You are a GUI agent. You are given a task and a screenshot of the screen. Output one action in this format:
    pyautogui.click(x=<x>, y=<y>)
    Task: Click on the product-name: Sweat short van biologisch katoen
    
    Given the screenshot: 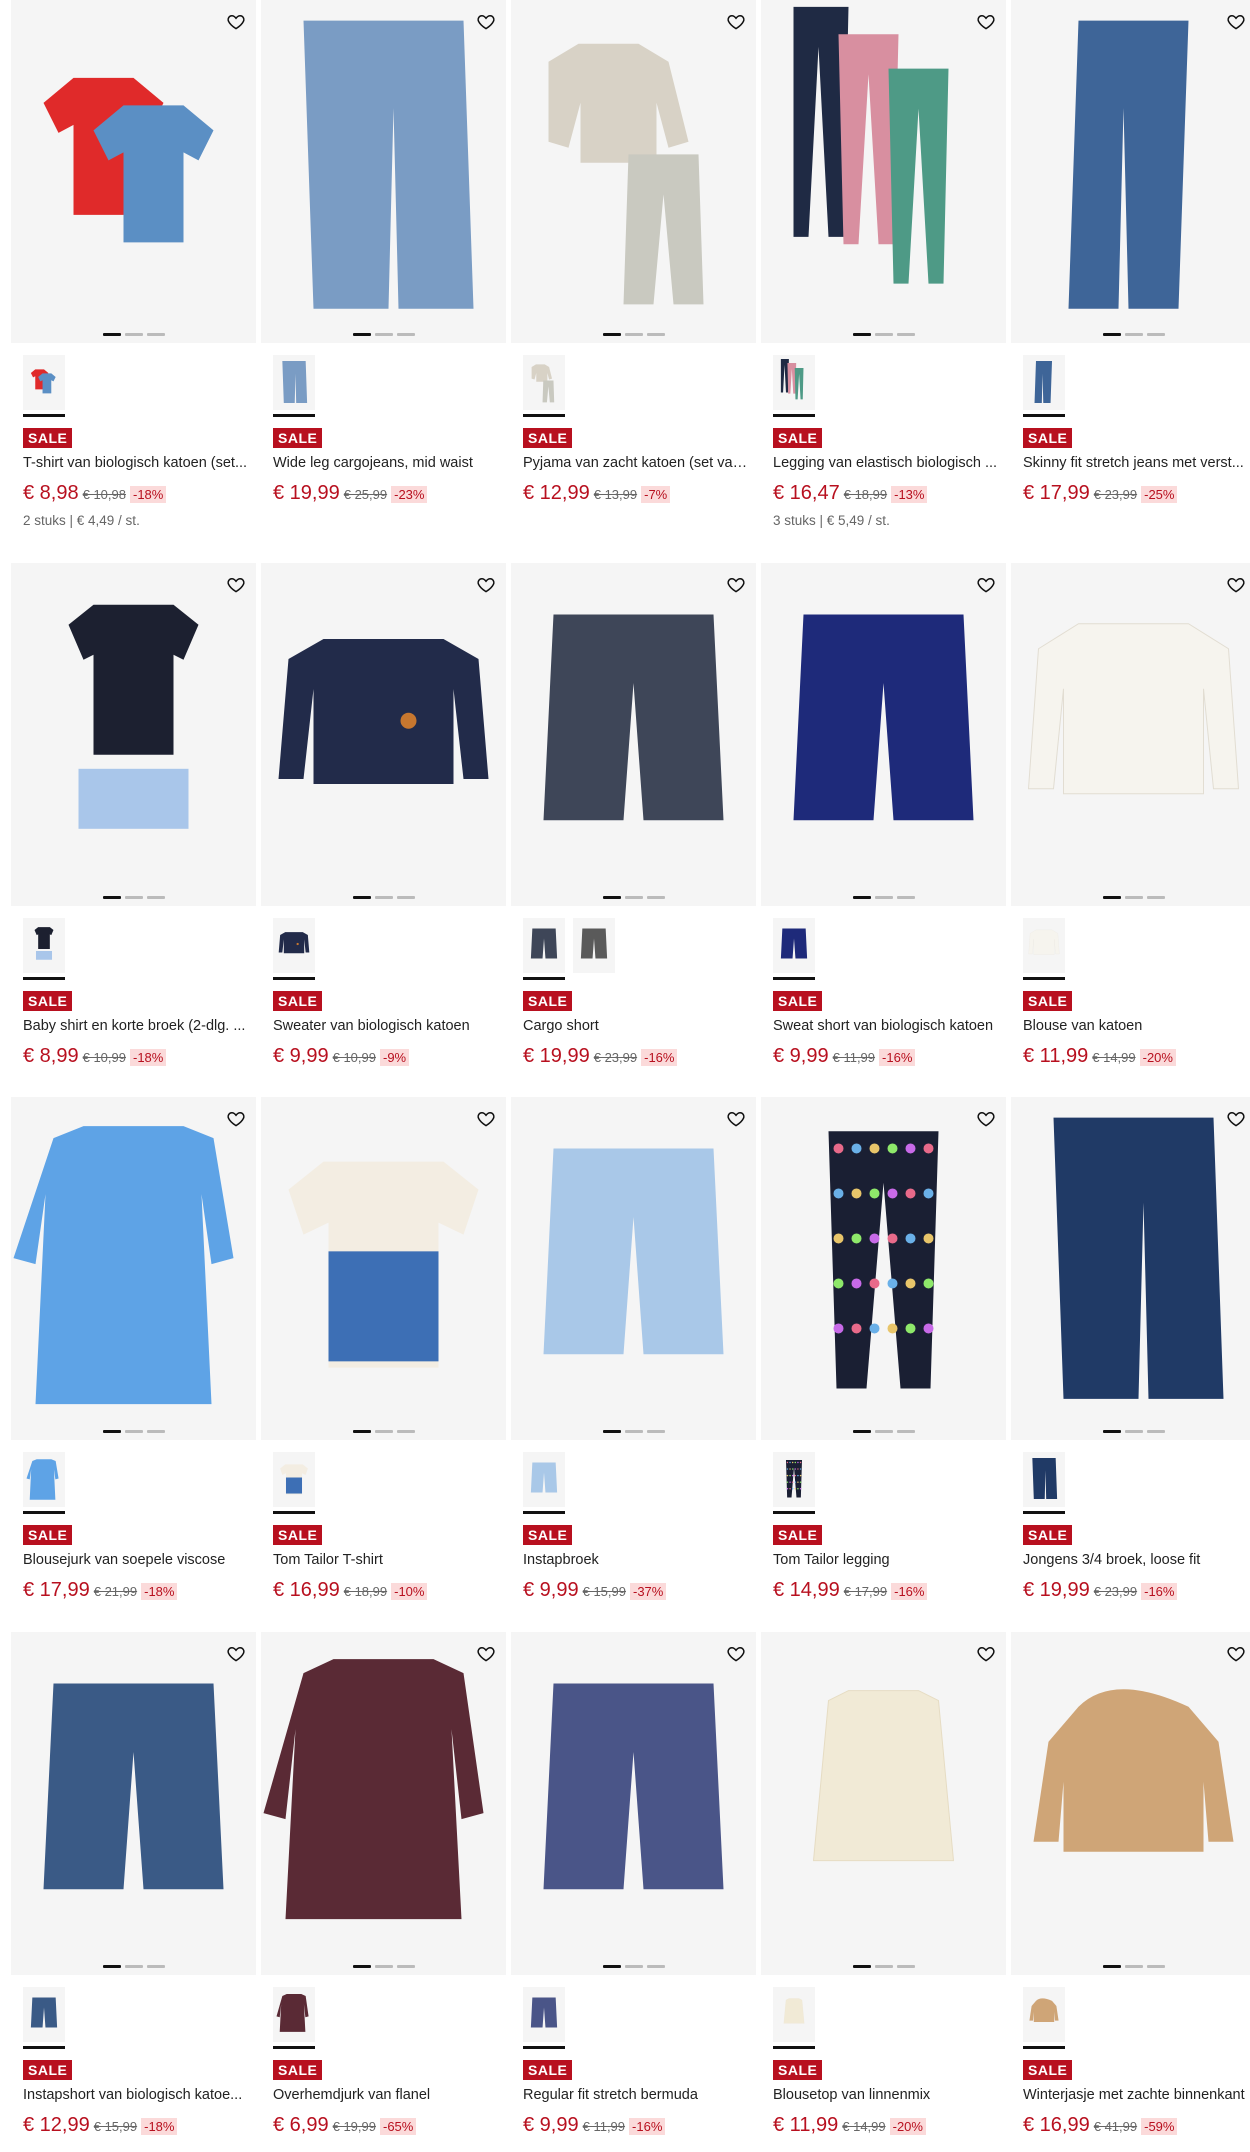 What is the action you would take?
    pyautogui.click(x=887, y=1026)
    